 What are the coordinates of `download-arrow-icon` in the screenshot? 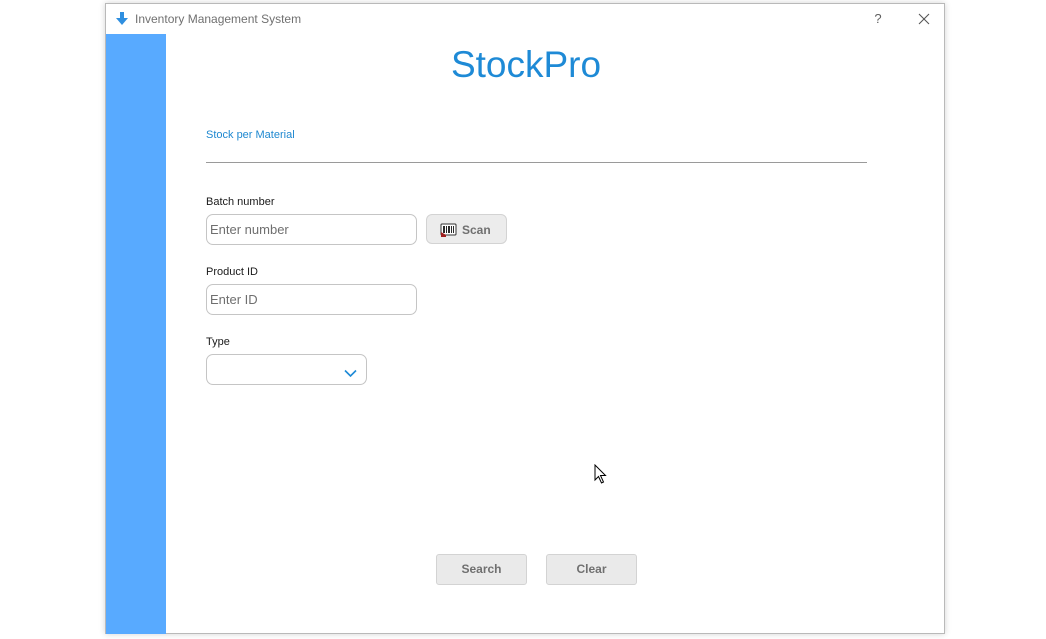 It's located at (122, 19).